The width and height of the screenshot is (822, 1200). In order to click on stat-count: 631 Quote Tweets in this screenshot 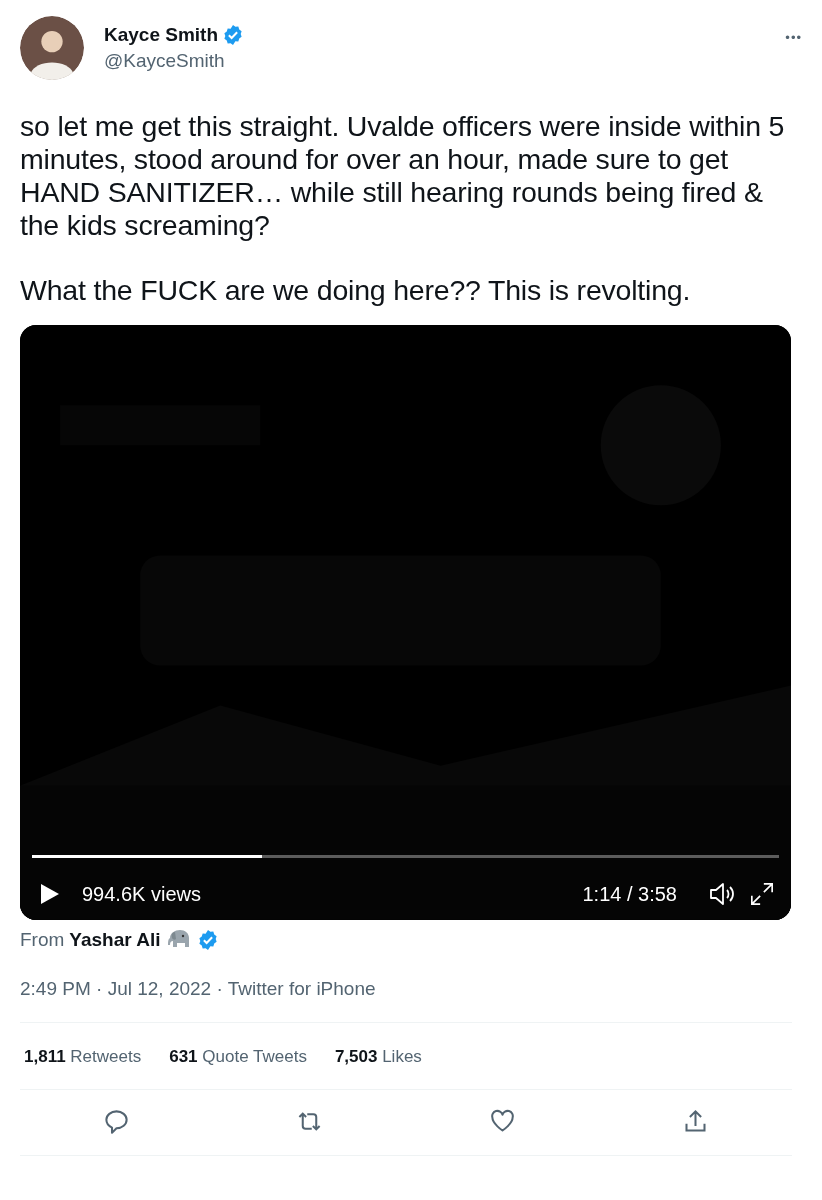, I will do `click(238, 1057)`.